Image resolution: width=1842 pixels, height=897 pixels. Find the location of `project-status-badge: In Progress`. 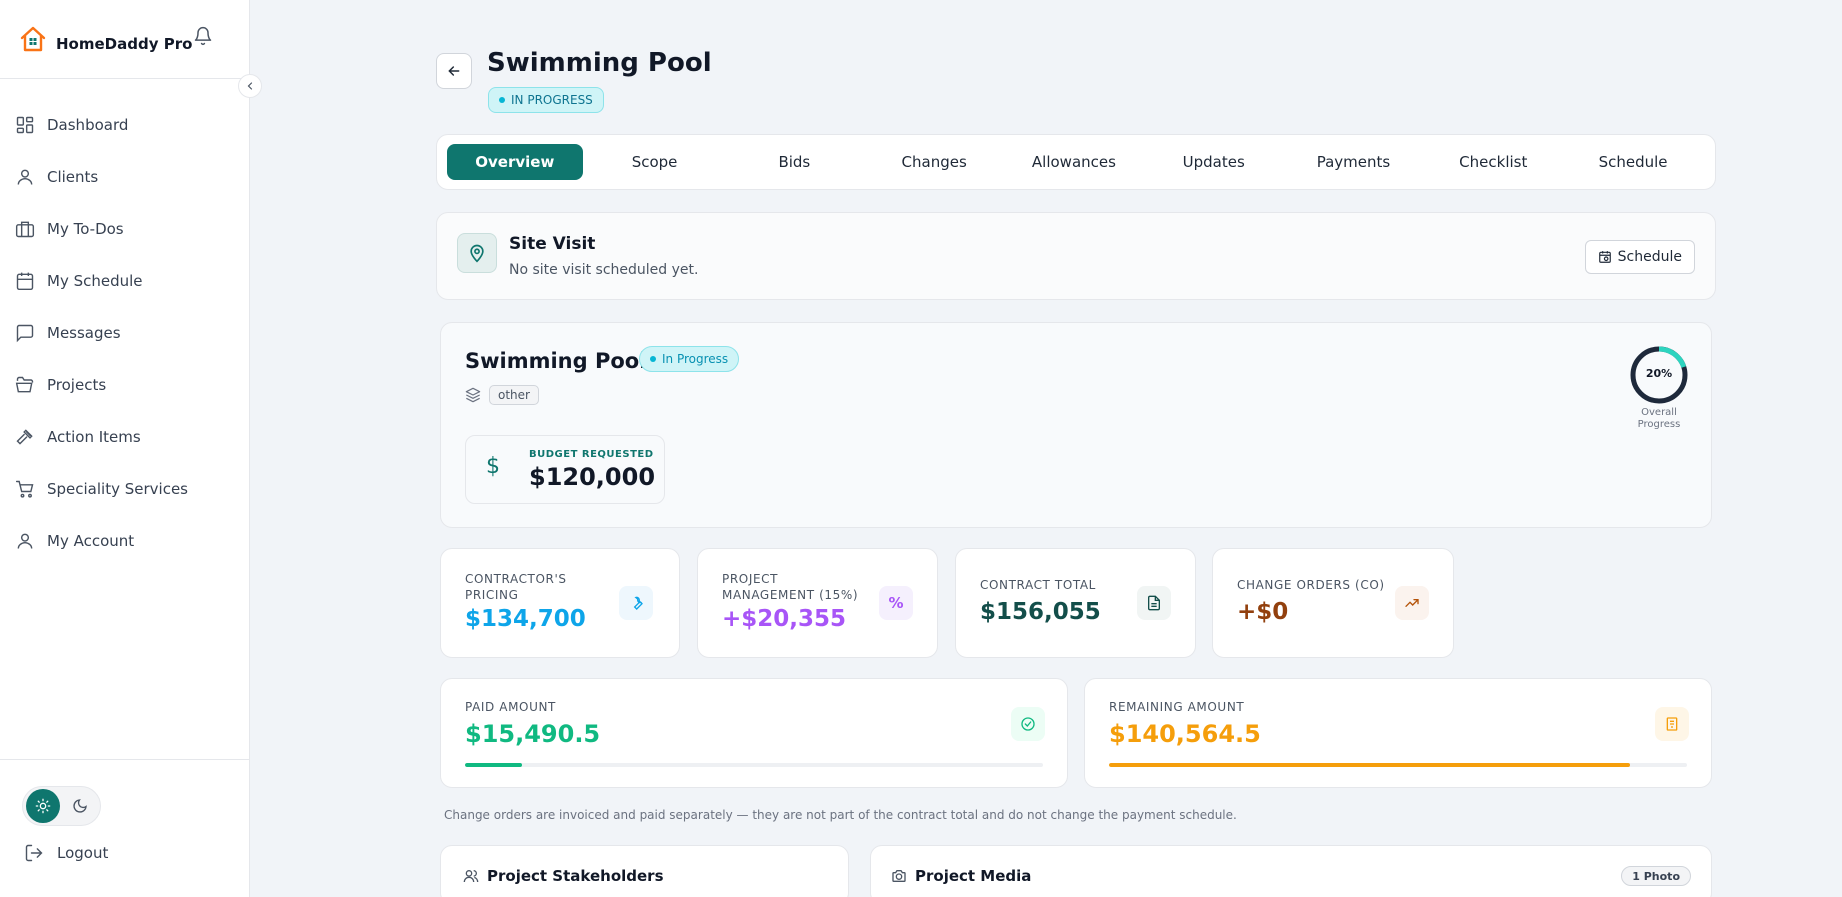

project-status-badge: In Progress is located at coordinates (689, 359).